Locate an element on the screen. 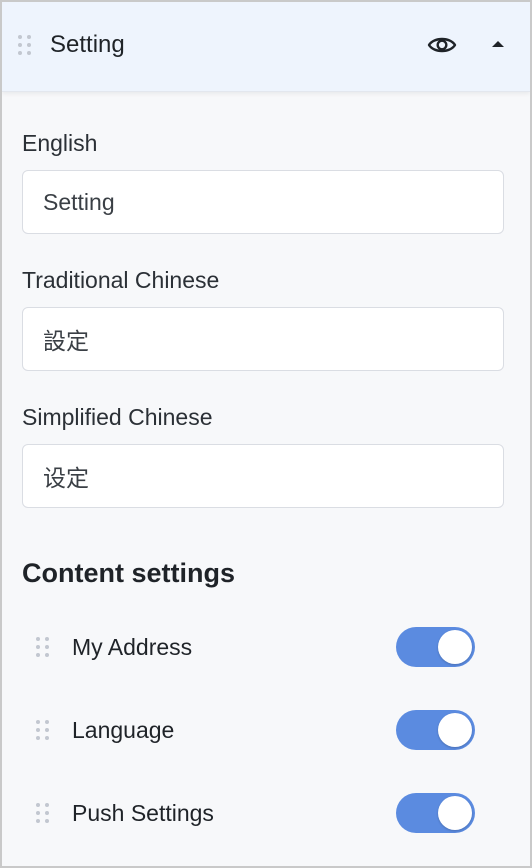  eye-icon is located at coordinates (442, 45).